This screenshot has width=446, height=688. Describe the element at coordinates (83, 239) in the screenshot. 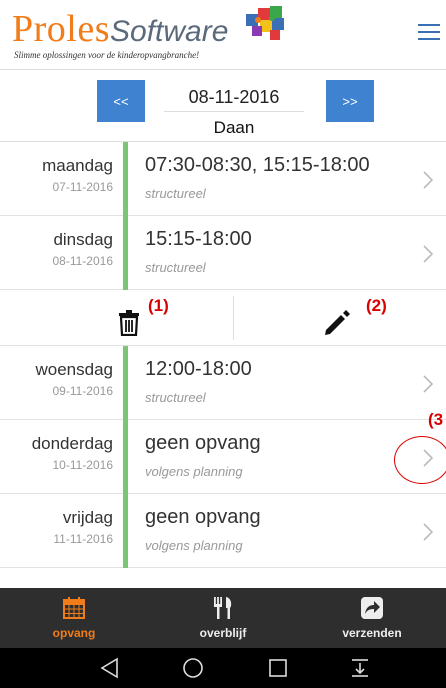

I see `day-name: dinsdag` at that location.